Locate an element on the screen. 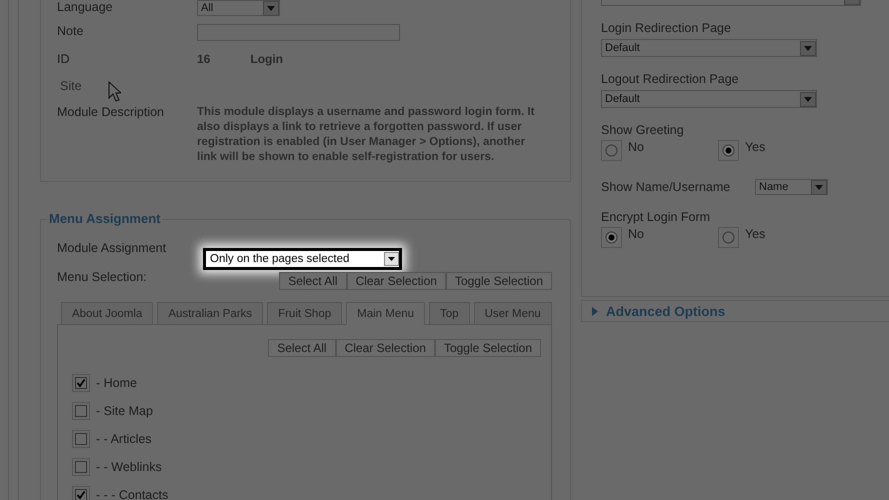 The width and height of the screenshot is (889, 500). menu-tab: About Joomla is located at coordinates (107, 313).